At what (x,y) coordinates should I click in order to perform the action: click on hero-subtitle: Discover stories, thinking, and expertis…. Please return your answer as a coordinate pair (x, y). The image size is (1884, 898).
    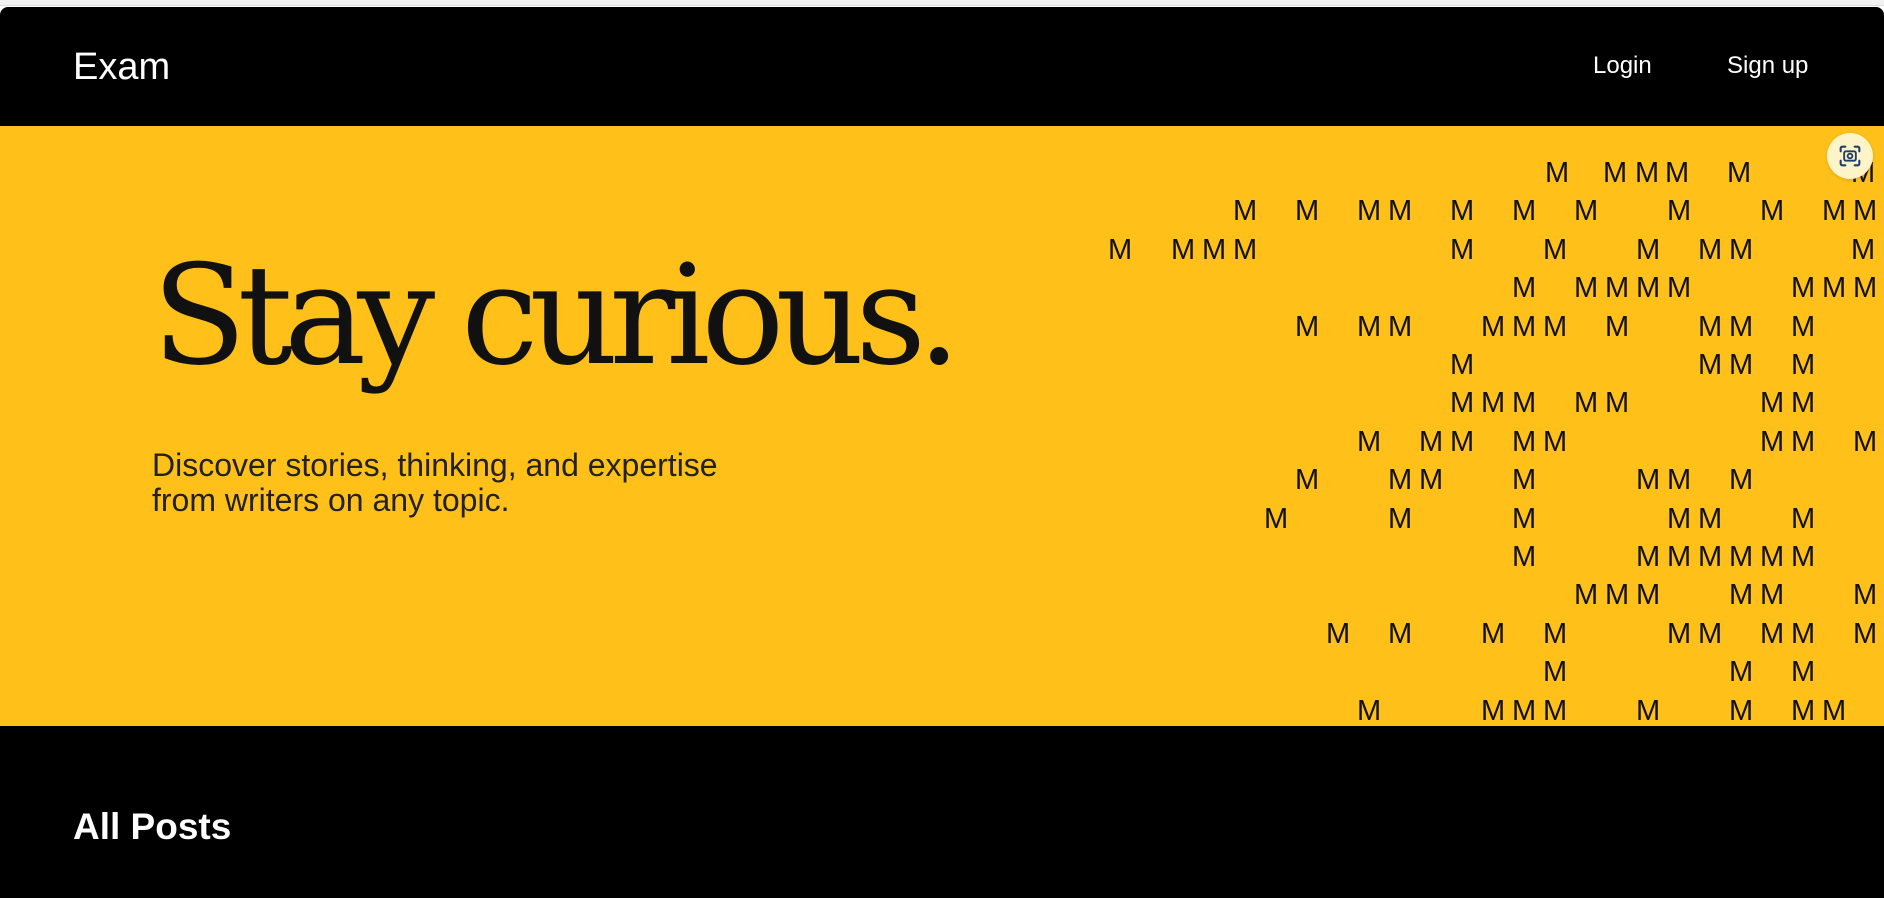
    Looking at the image, I should click on (435, 482).